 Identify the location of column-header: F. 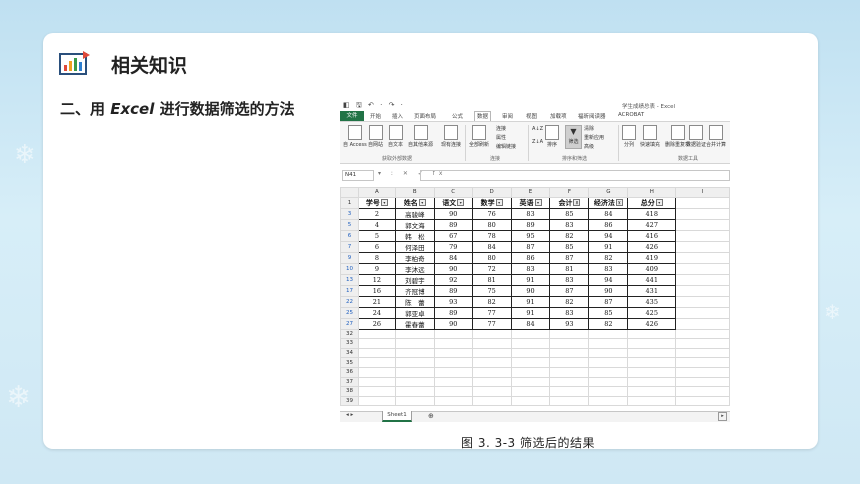
(569, 192).